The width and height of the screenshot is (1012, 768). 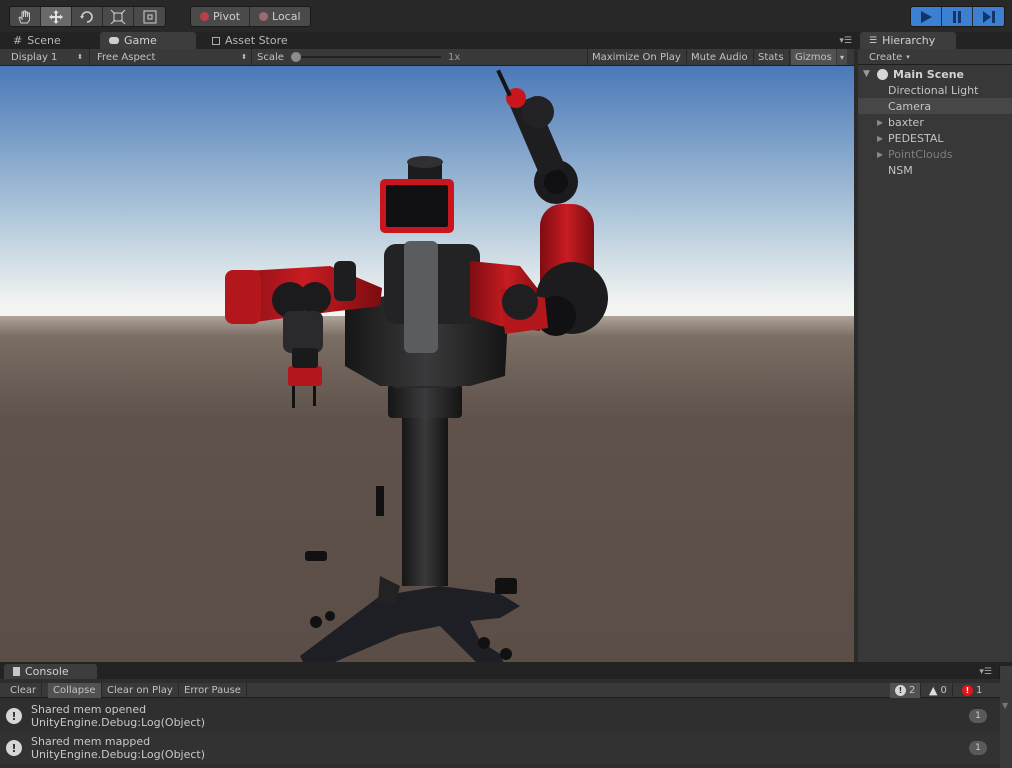 I want to click on gizmos-label: Gizmos, so click(x=813, y=57).